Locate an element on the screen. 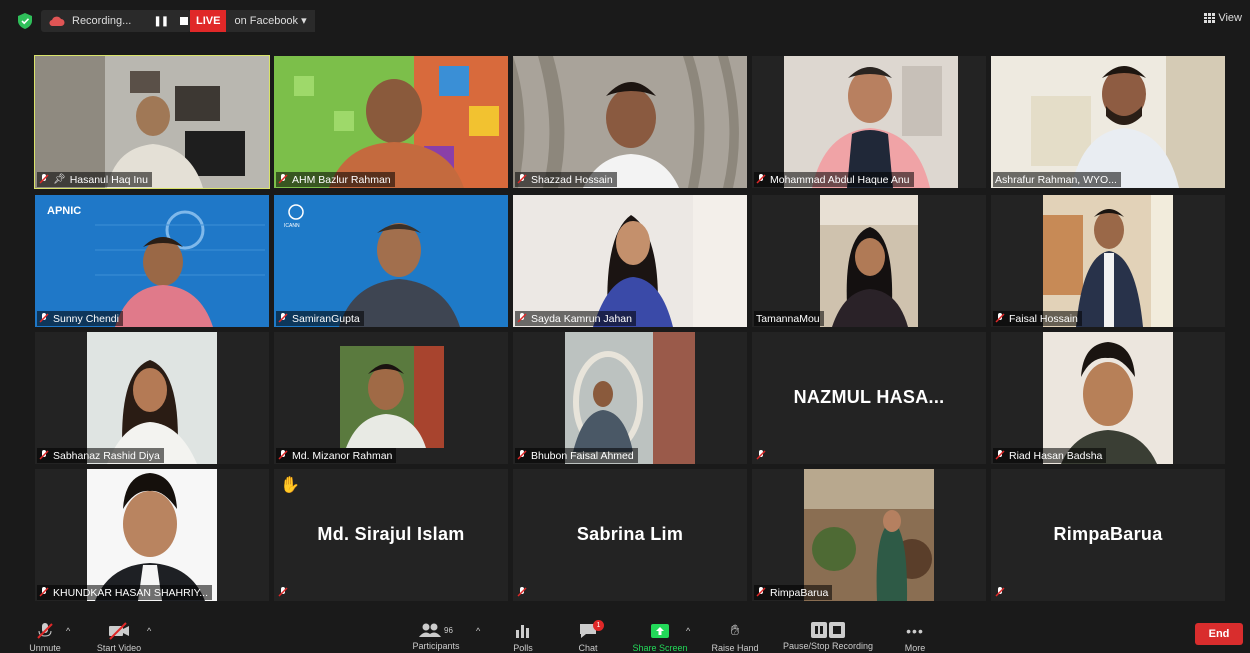 This screenshot has width=1250, height=653. participants-icon is located at coordinates (430, 630).